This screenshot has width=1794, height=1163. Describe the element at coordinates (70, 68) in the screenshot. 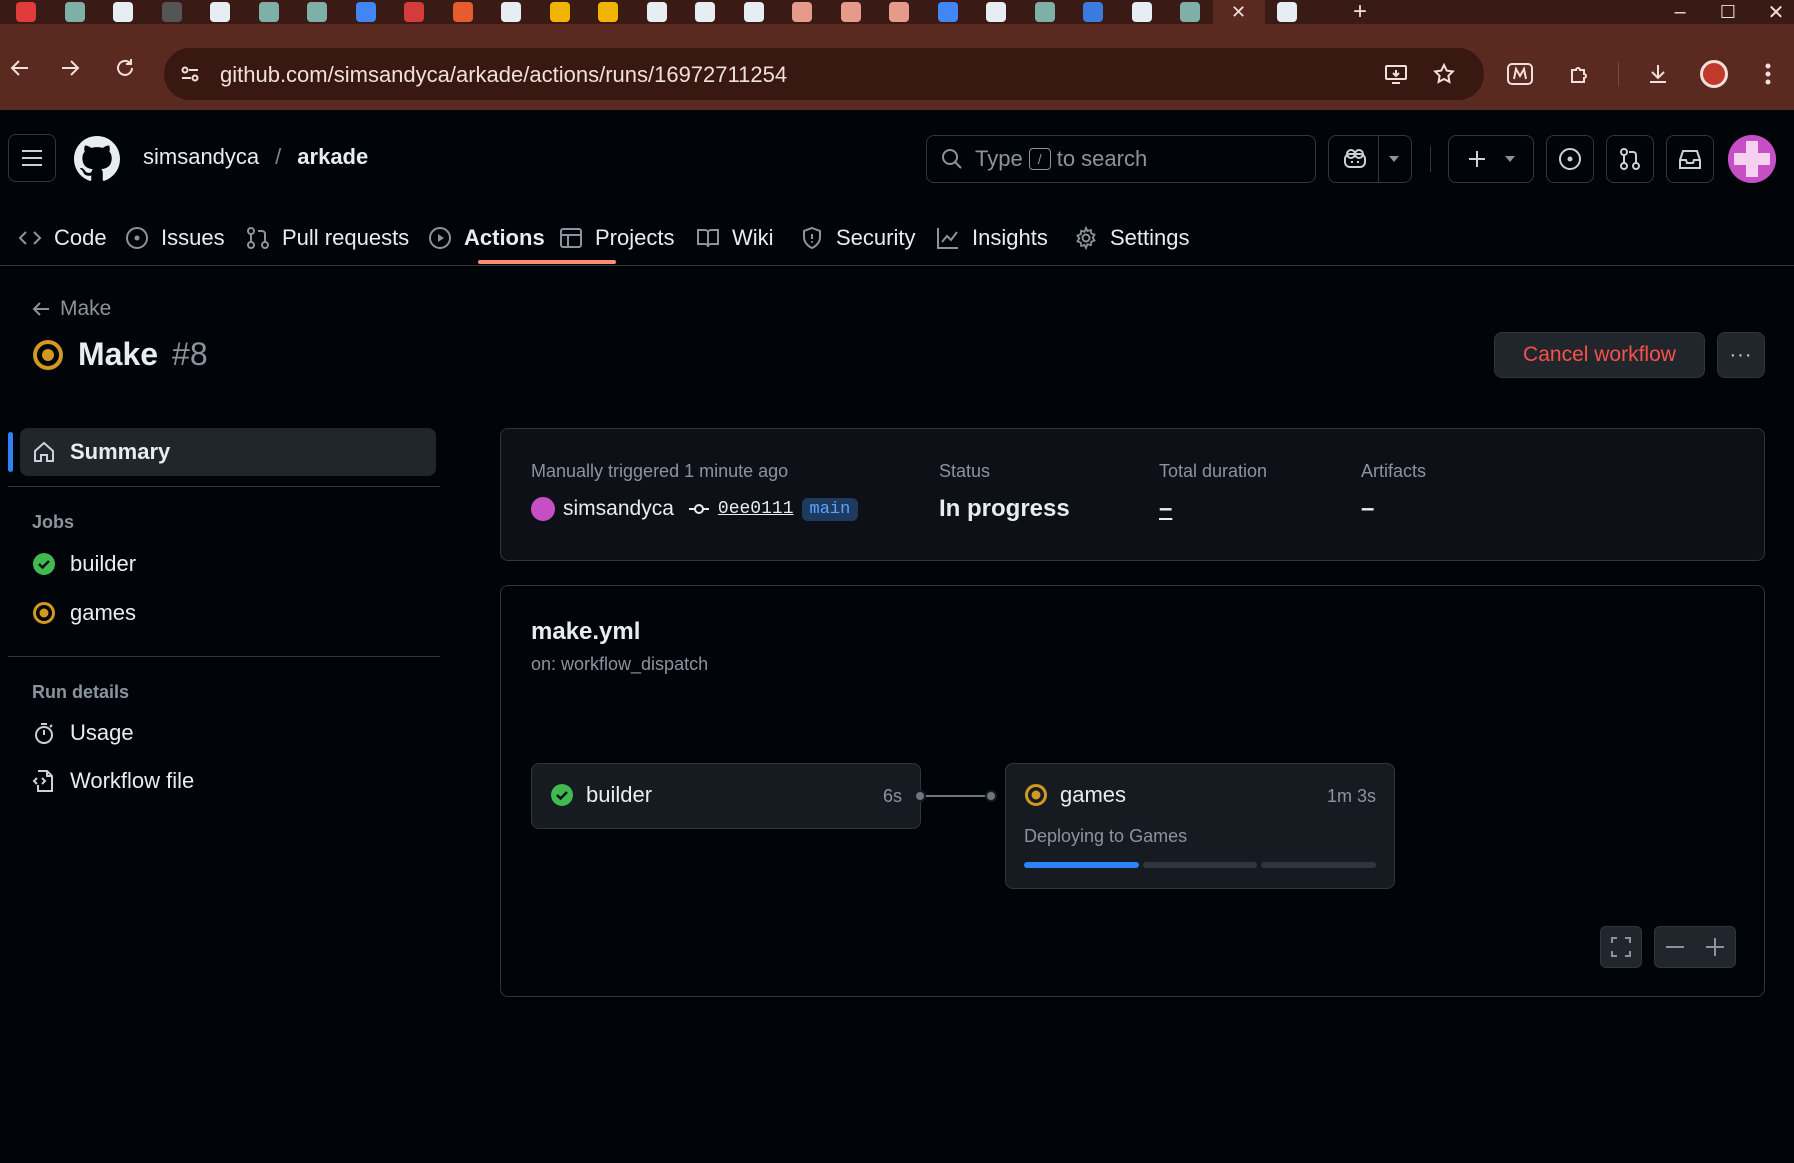

I see `forward-icon` at that location.